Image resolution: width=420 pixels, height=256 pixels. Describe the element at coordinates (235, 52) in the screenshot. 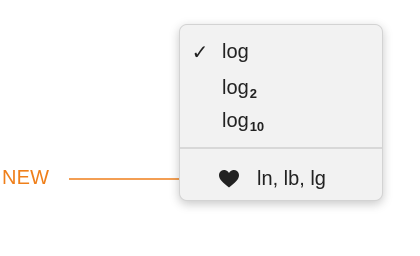

I see `menu-item-log-label: log` at that location.